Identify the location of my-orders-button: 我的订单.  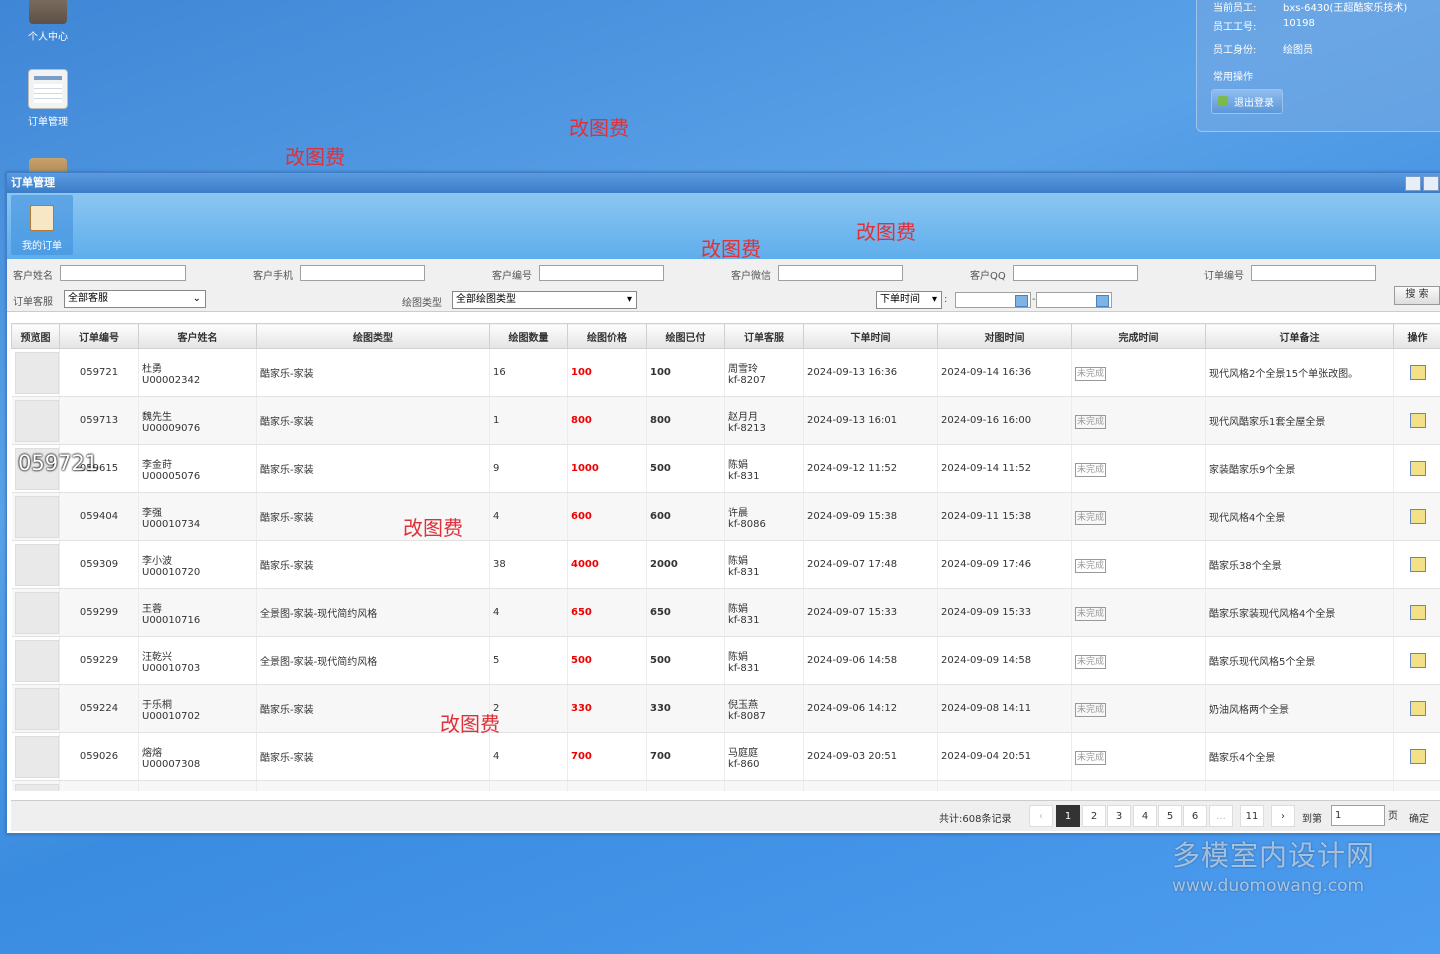
(42, 225).